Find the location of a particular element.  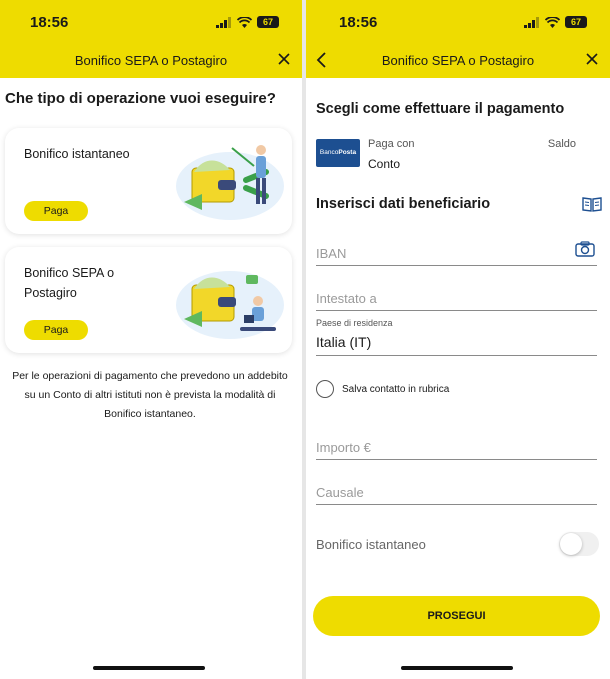

beneficiary-heading: Inserisci dati beneficiario is located at coordinates (403, 204).